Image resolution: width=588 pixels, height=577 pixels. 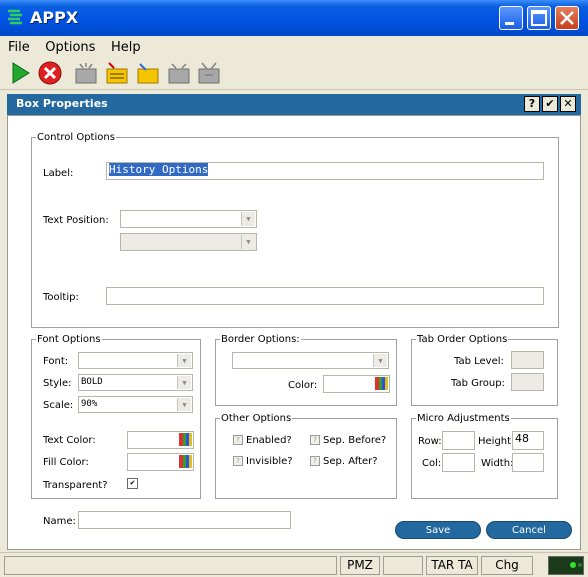 What do you see at coordinates (325, 171) in the screenshot?
I see `label-input: History Options` at bounding box center [325, 171].